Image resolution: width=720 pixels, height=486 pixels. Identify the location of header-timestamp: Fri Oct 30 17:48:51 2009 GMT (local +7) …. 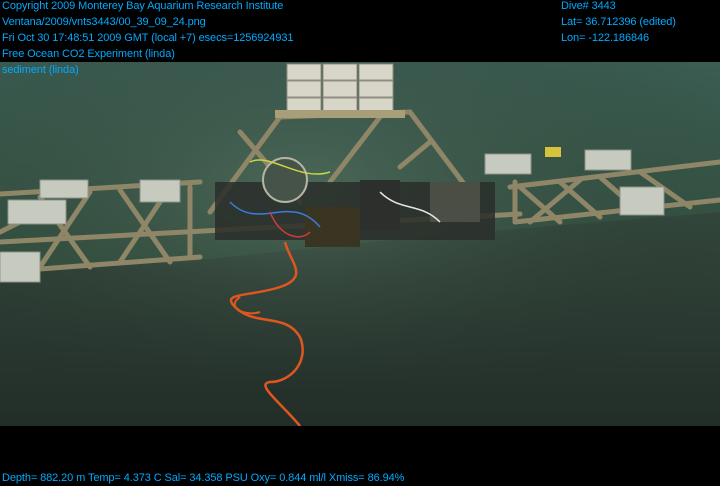
(148, 38).